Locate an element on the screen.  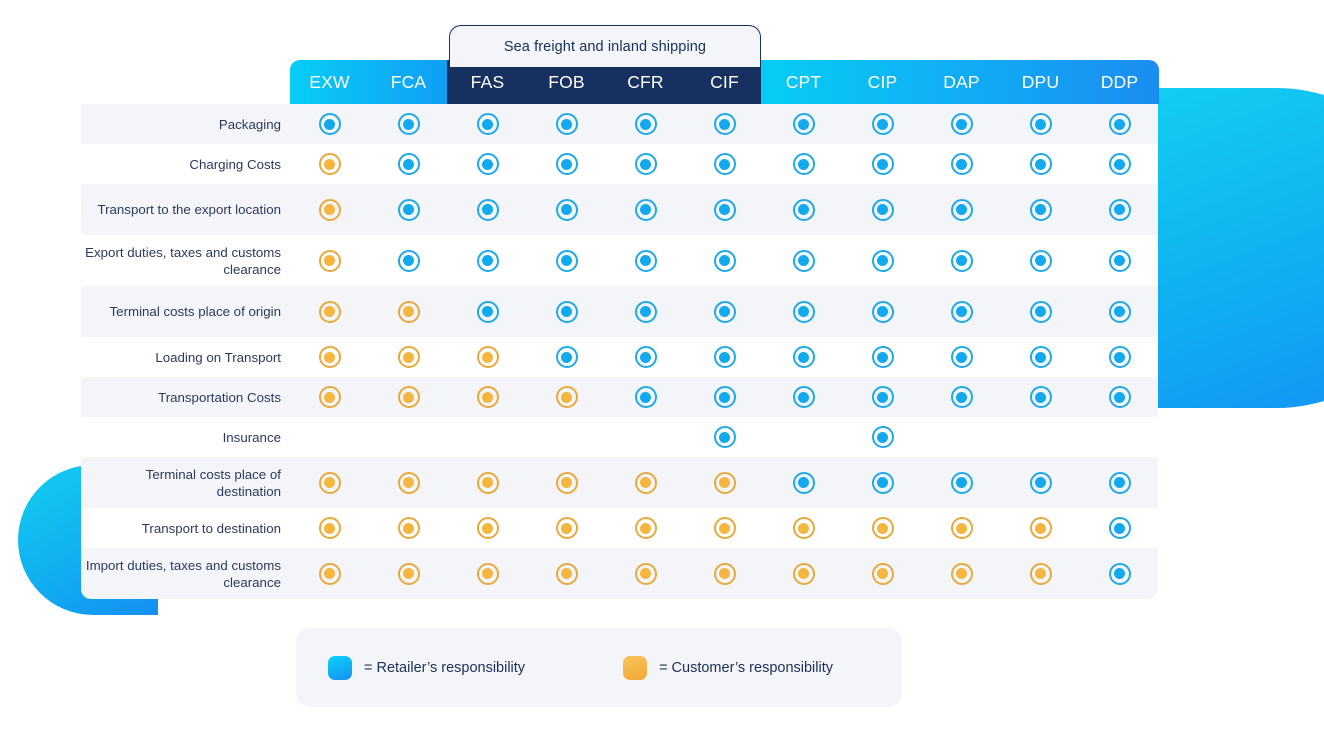
decorative-blue-semicircle-right is located at coordinates (1240, 248).